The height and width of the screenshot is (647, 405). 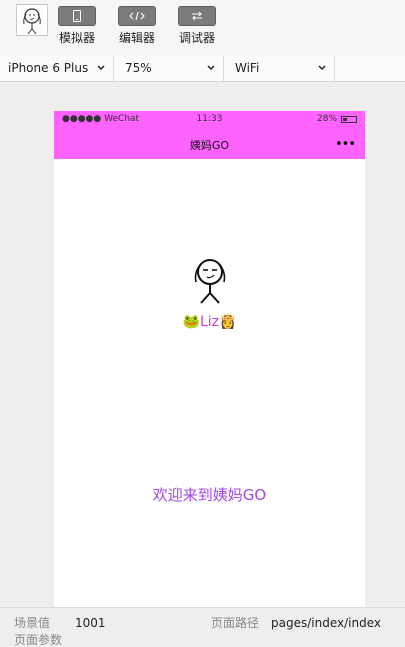 I want to click on nav-title: 姨妈GO, so click(x=209, y=145).